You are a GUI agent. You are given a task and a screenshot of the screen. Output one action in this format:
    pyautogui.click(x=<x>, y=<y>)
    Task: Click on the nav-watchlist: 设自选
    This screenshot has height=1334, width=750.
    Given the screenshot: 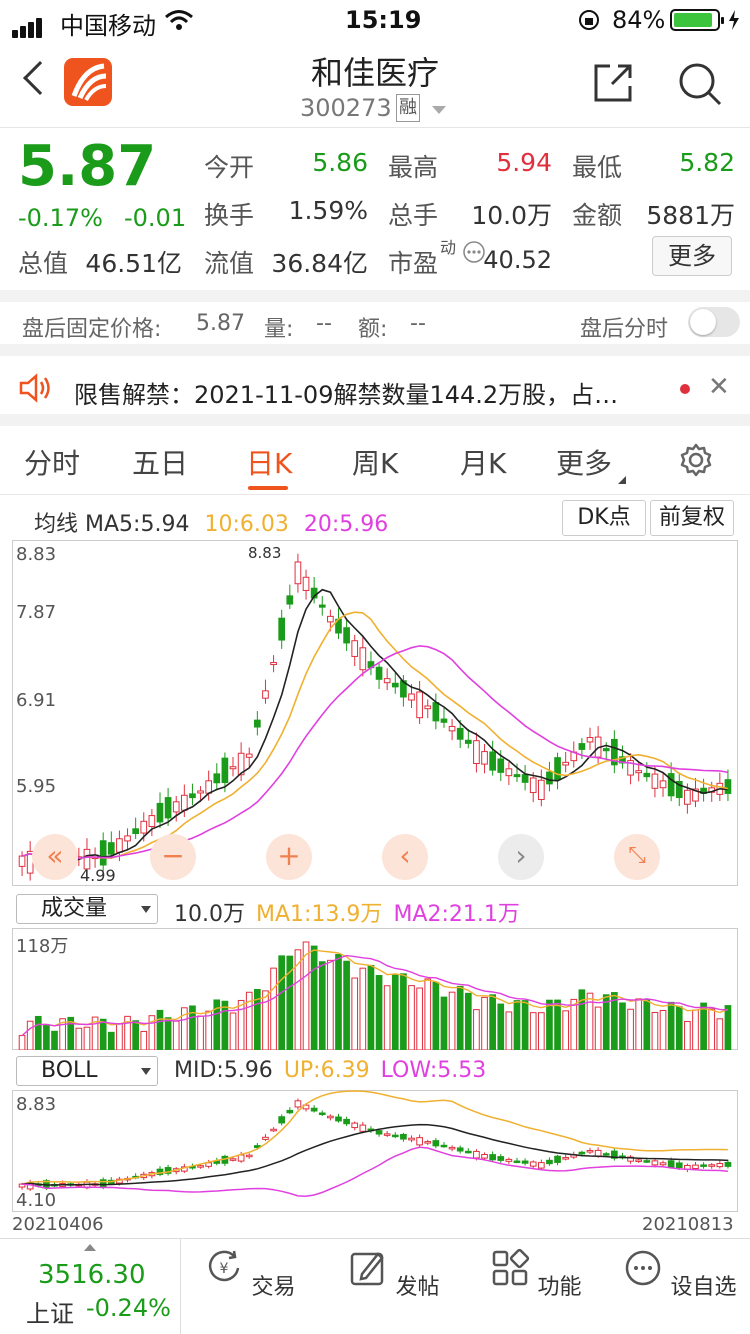 What is the action you would take?
    pyautogui.click(x=680, y=1274)
    